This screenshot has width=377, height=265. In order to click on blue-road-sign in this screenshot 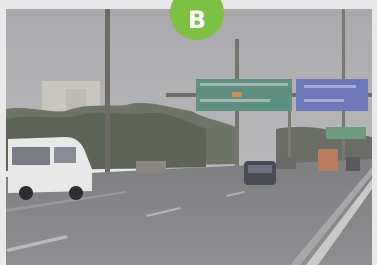, I will do `click(332, 95)`.